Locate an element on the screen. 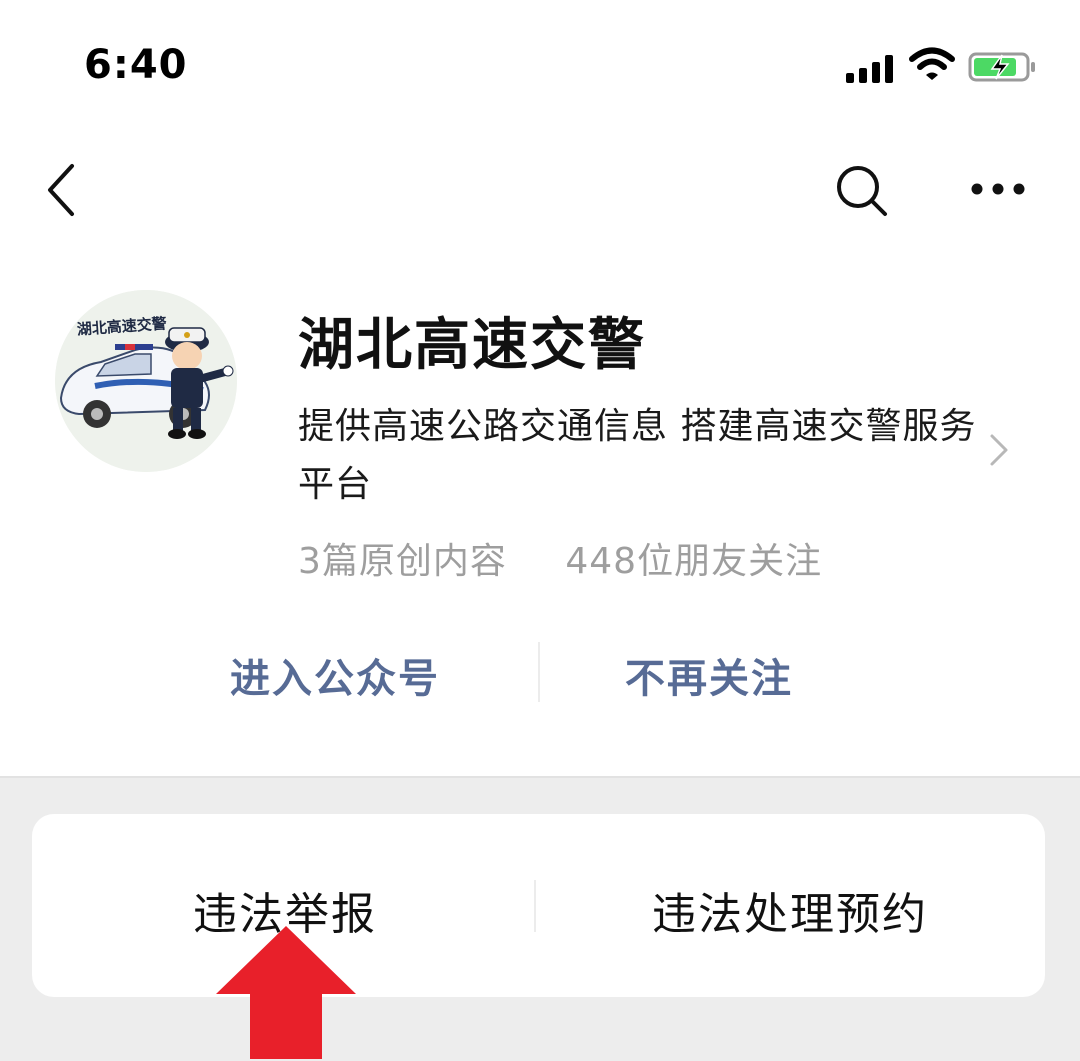 The height and width of the screenshot is (1061, 1080). battery-charging-icon is located at coordinates (1001, 67).